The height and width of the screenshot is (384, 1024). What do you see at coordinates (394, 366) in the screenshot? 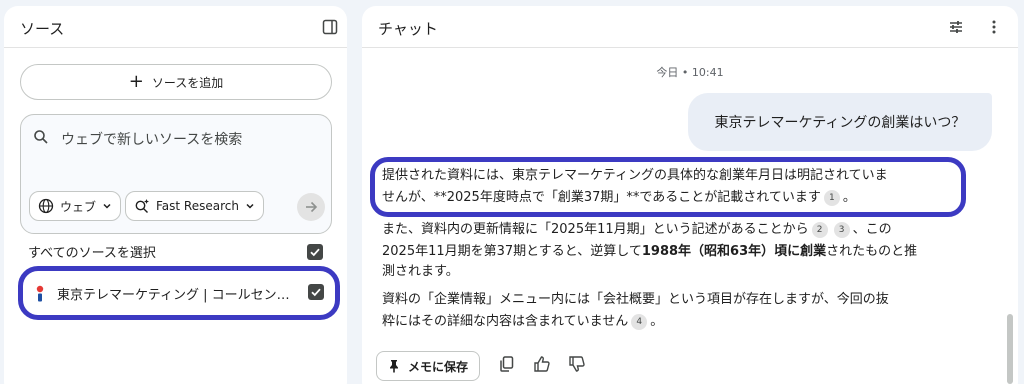
I see `pin-icon` at bounding box center [394, 366].